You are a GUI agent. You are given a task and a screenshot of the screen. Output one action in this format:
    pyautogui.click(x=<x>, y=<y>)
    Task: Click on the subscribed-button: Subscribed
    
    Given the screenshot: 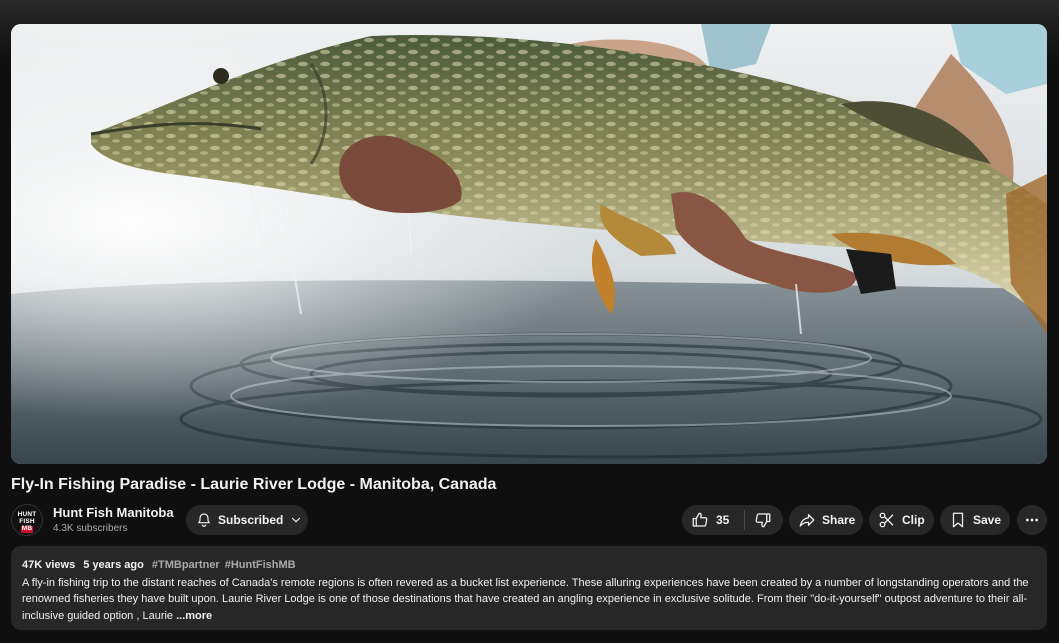 What is the action you would take?
    pyautogui.click(x=247, y=520)
    